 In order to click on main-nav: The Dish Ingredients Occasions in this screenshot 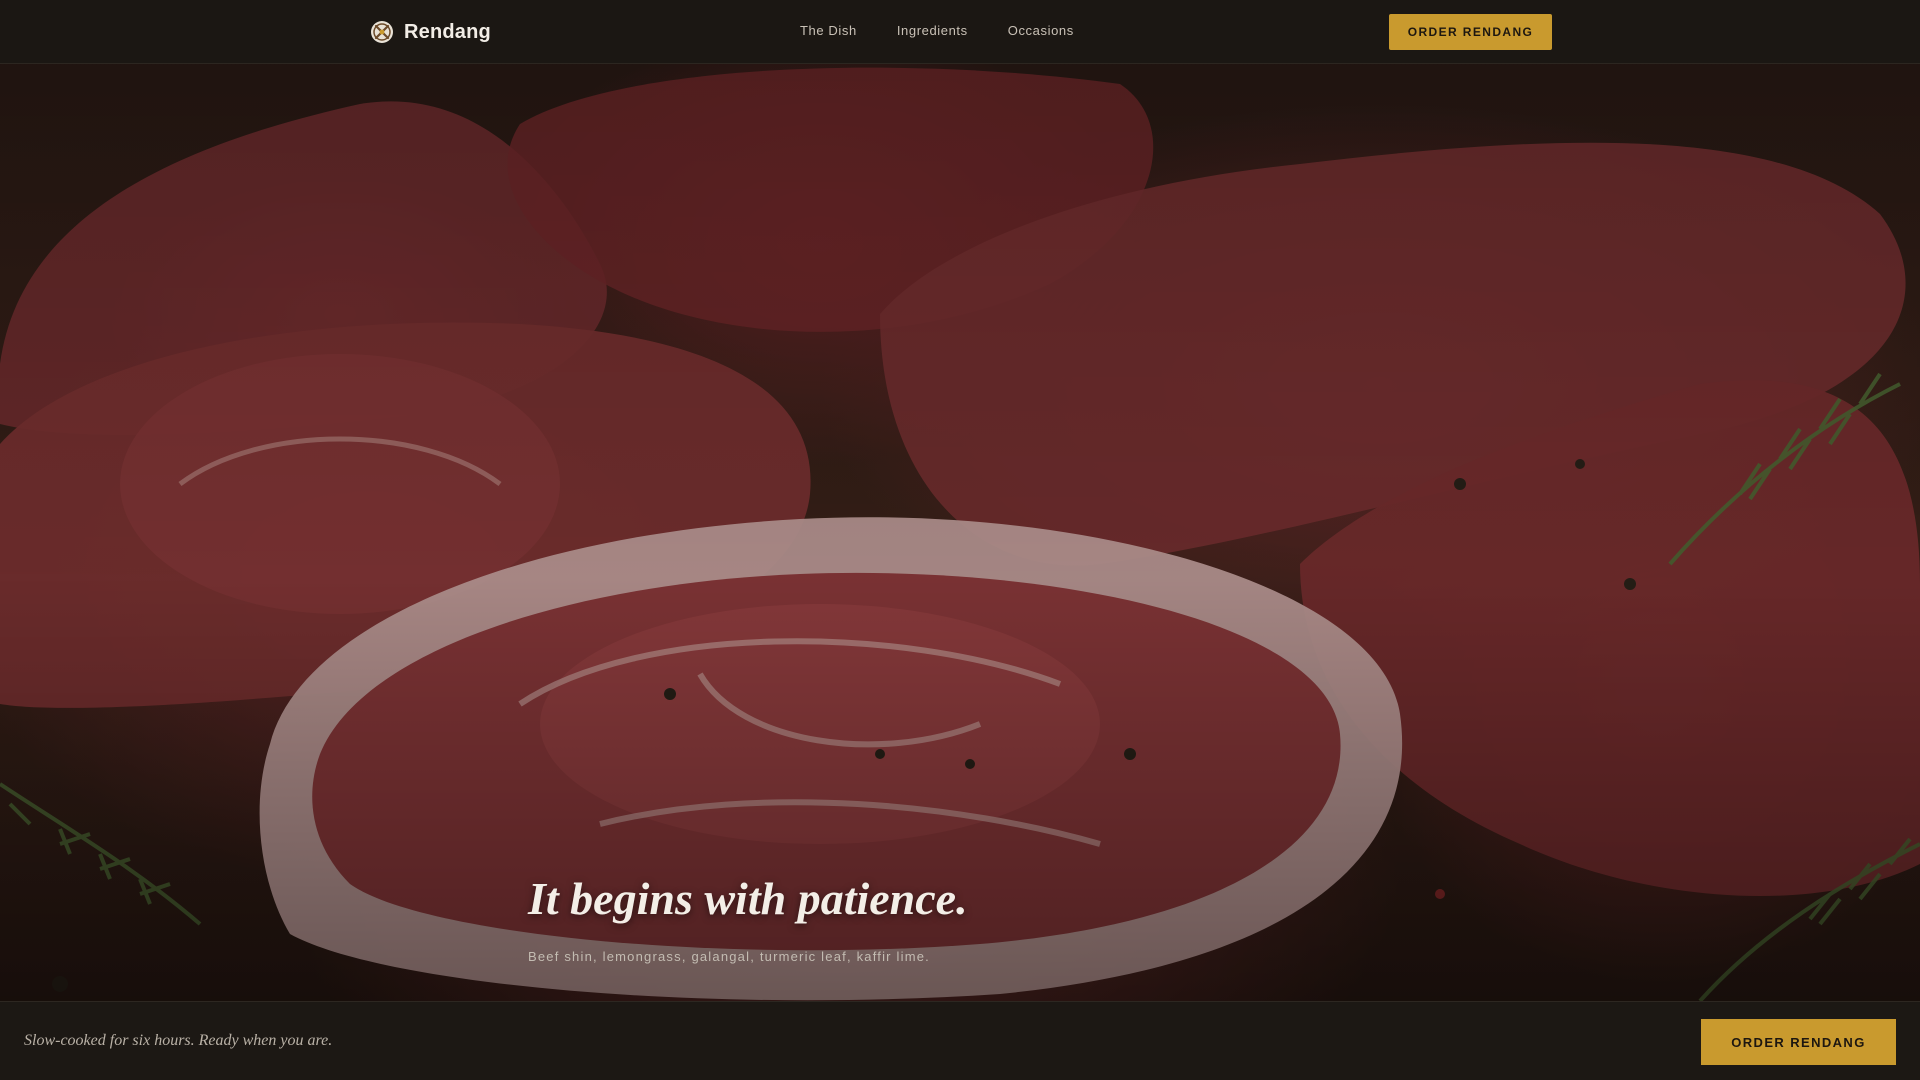, I will do `click(937, 30)`.